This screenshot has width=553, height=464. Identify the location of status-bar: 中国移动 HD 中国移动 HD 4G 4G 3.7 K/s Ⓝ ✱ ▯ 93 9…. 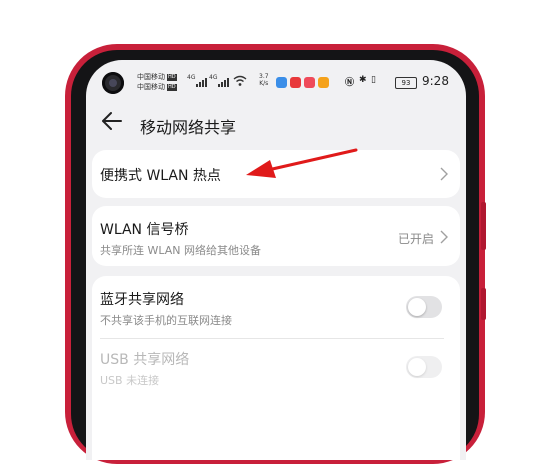
(276, 81).